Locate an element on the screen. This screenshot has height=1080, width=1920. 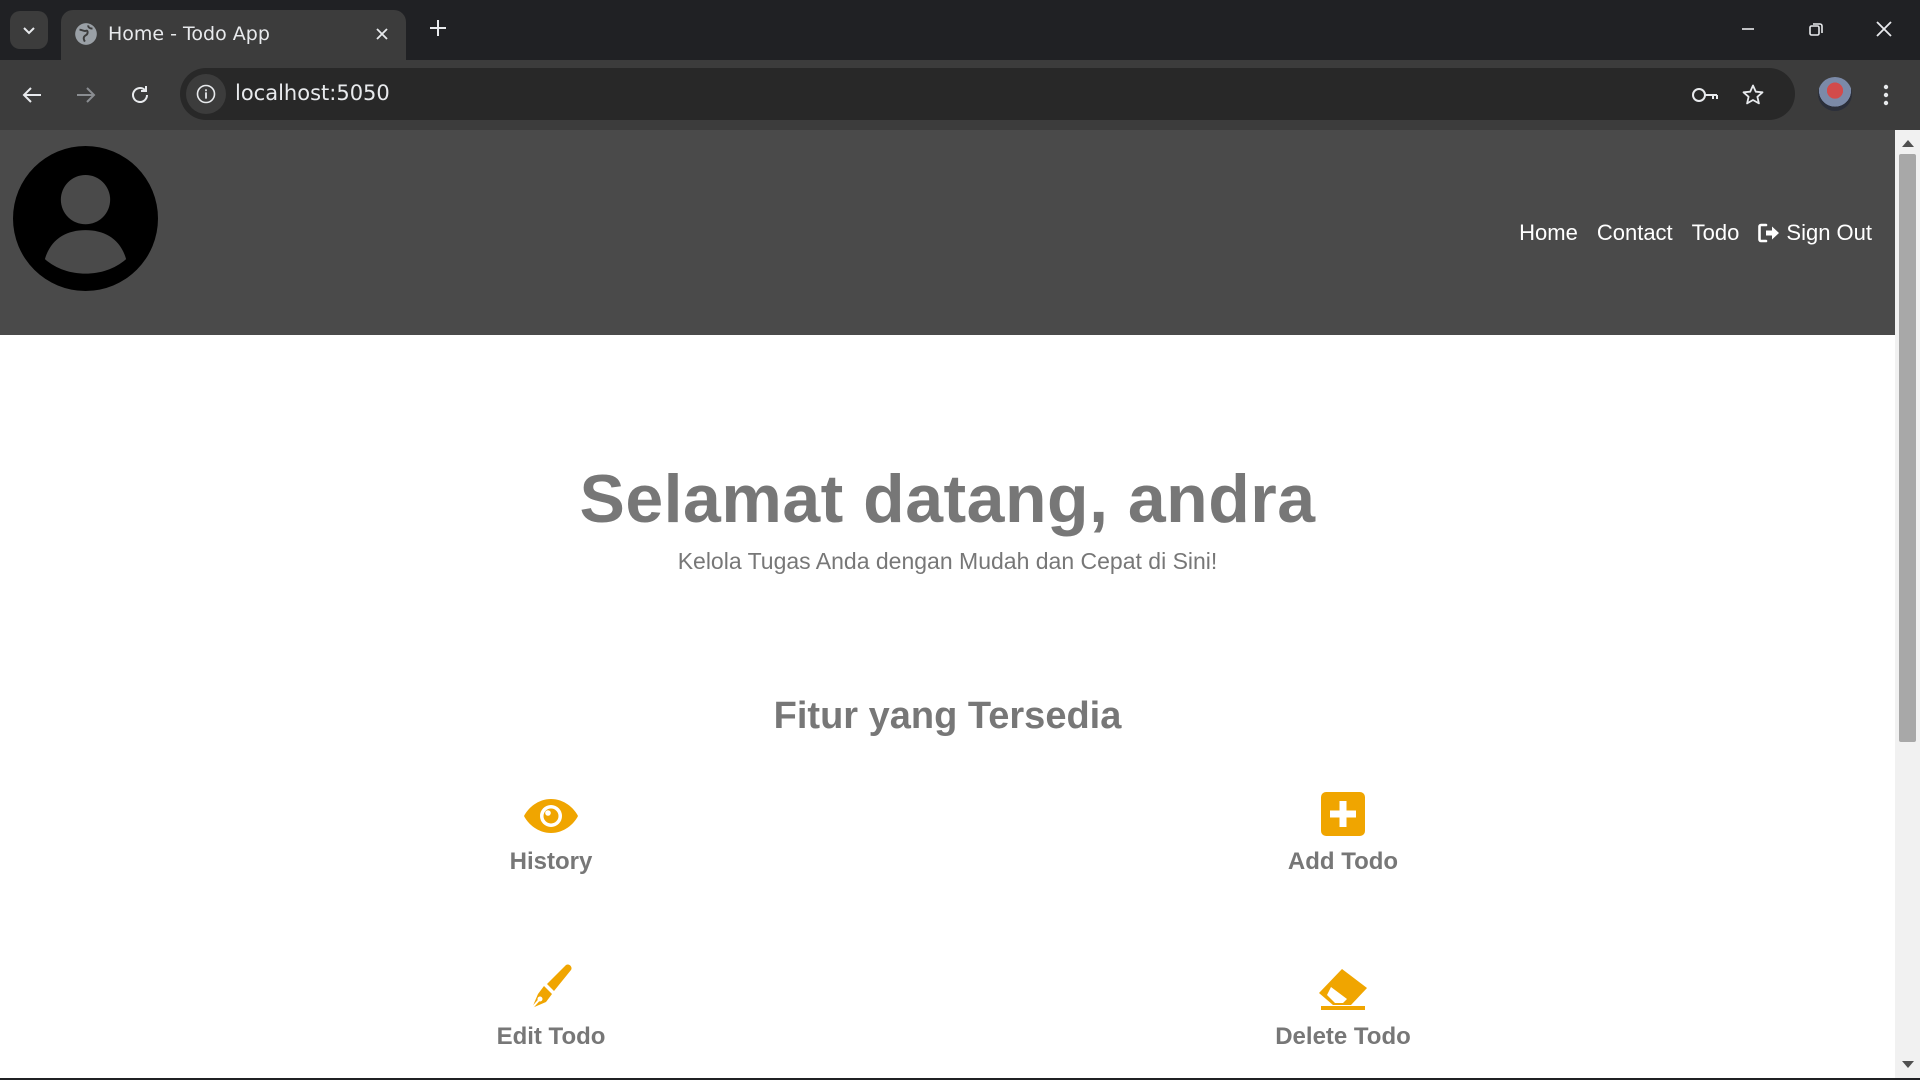
nav-todo-link: Todo is located at coordinates (1716, 233).